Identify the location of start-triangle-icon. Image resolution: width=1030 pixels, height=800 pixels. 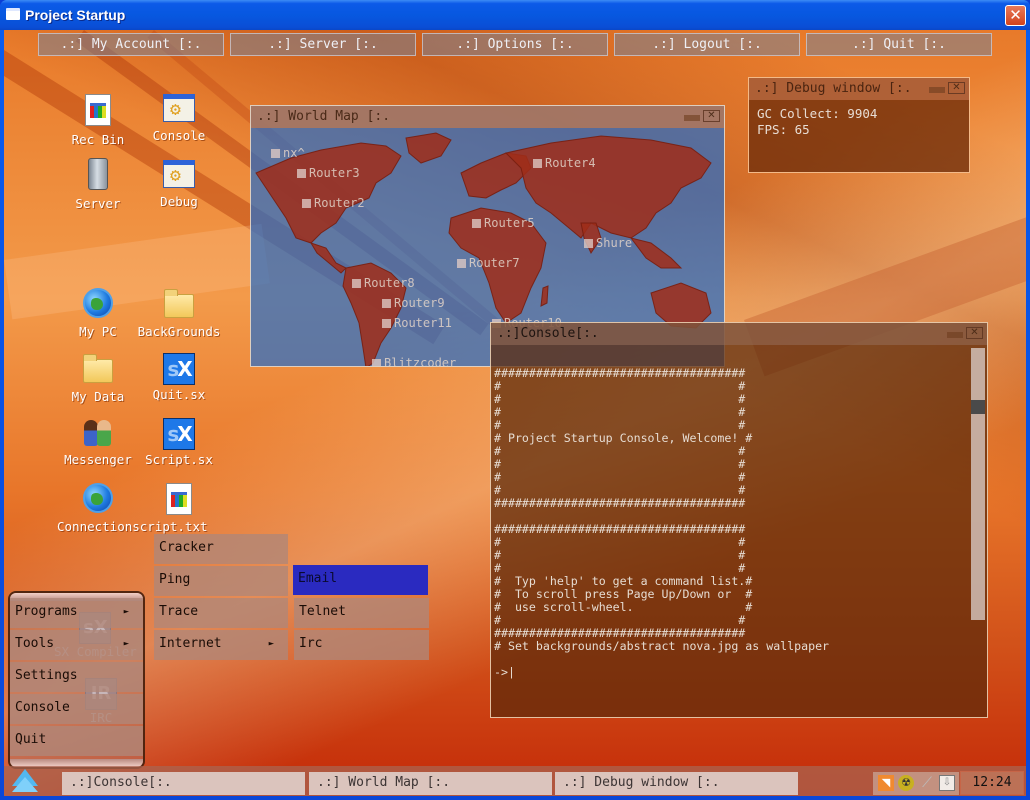
(25, 784).